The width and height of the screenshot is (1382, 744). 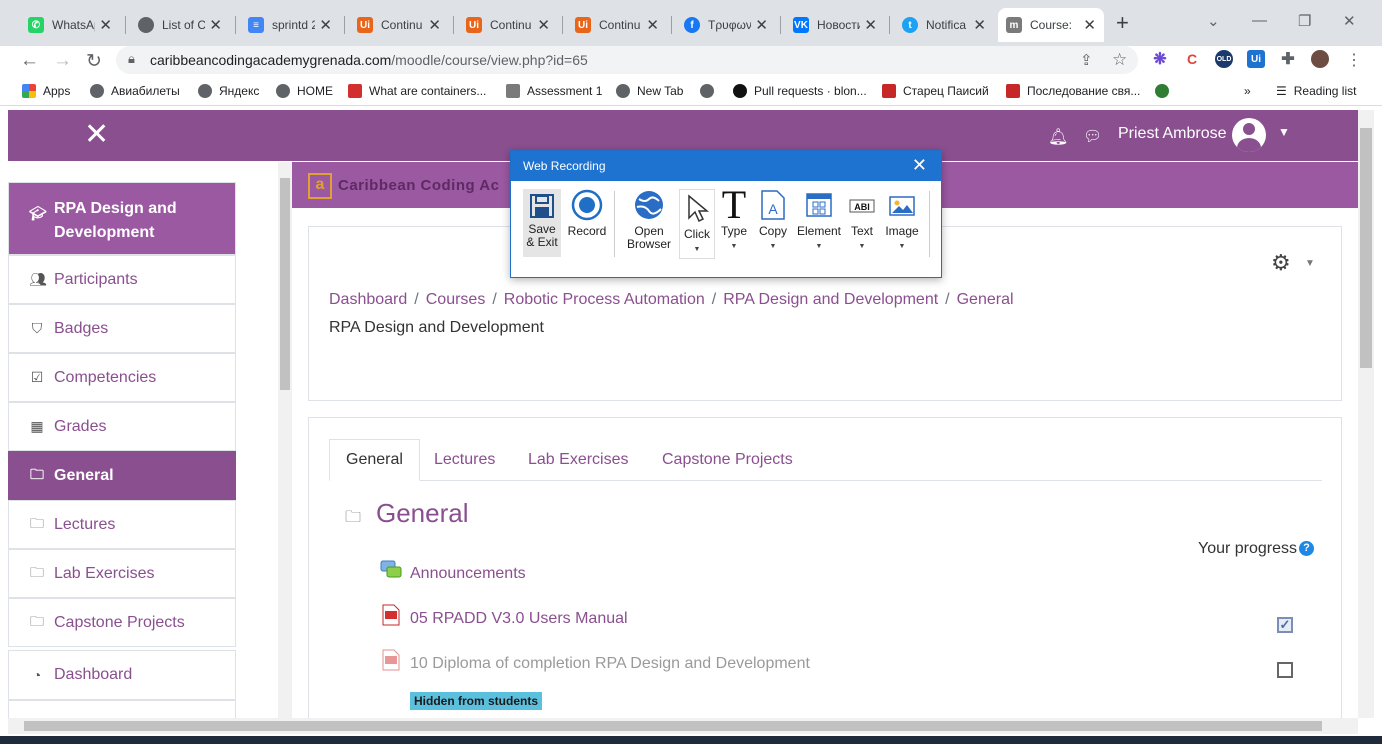 I want to click on completion-checkbox-checked: ✓, so click(x=1285, y=625).